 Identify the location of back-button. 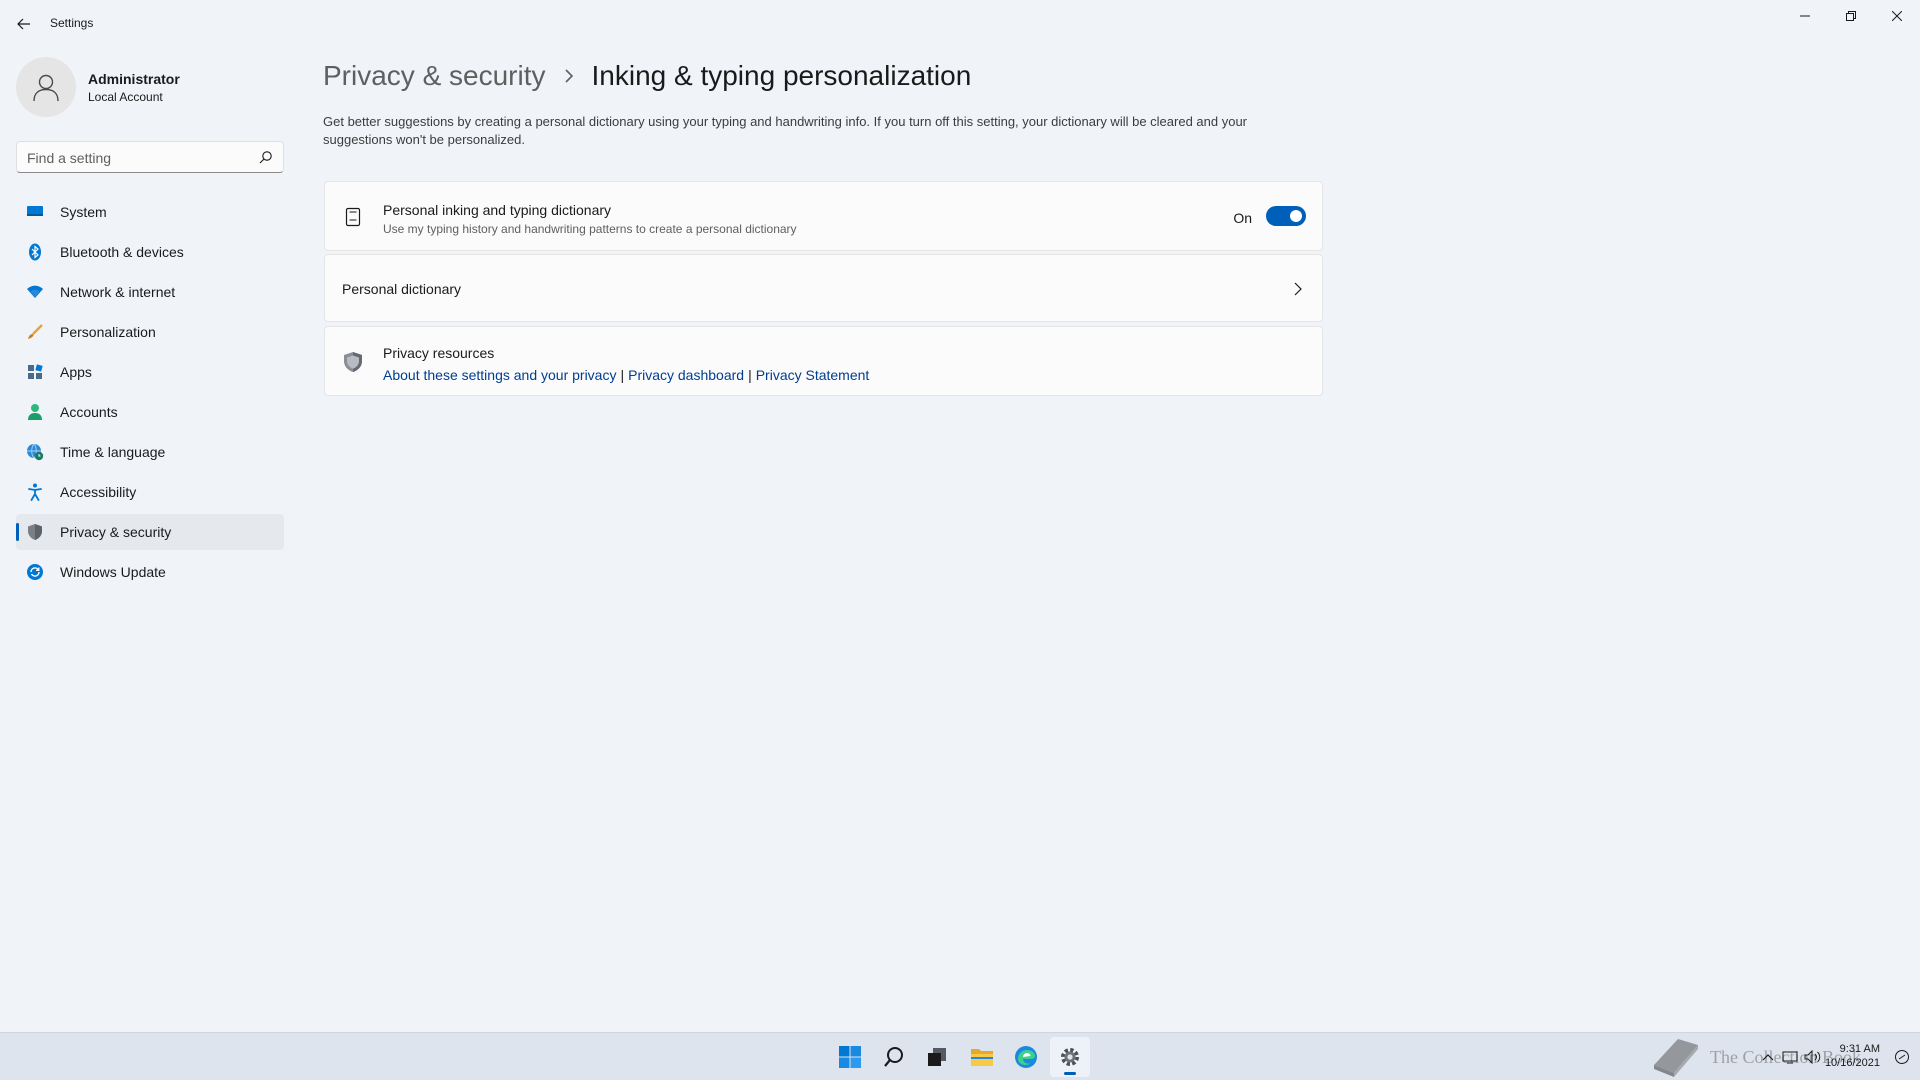
(24, 24).